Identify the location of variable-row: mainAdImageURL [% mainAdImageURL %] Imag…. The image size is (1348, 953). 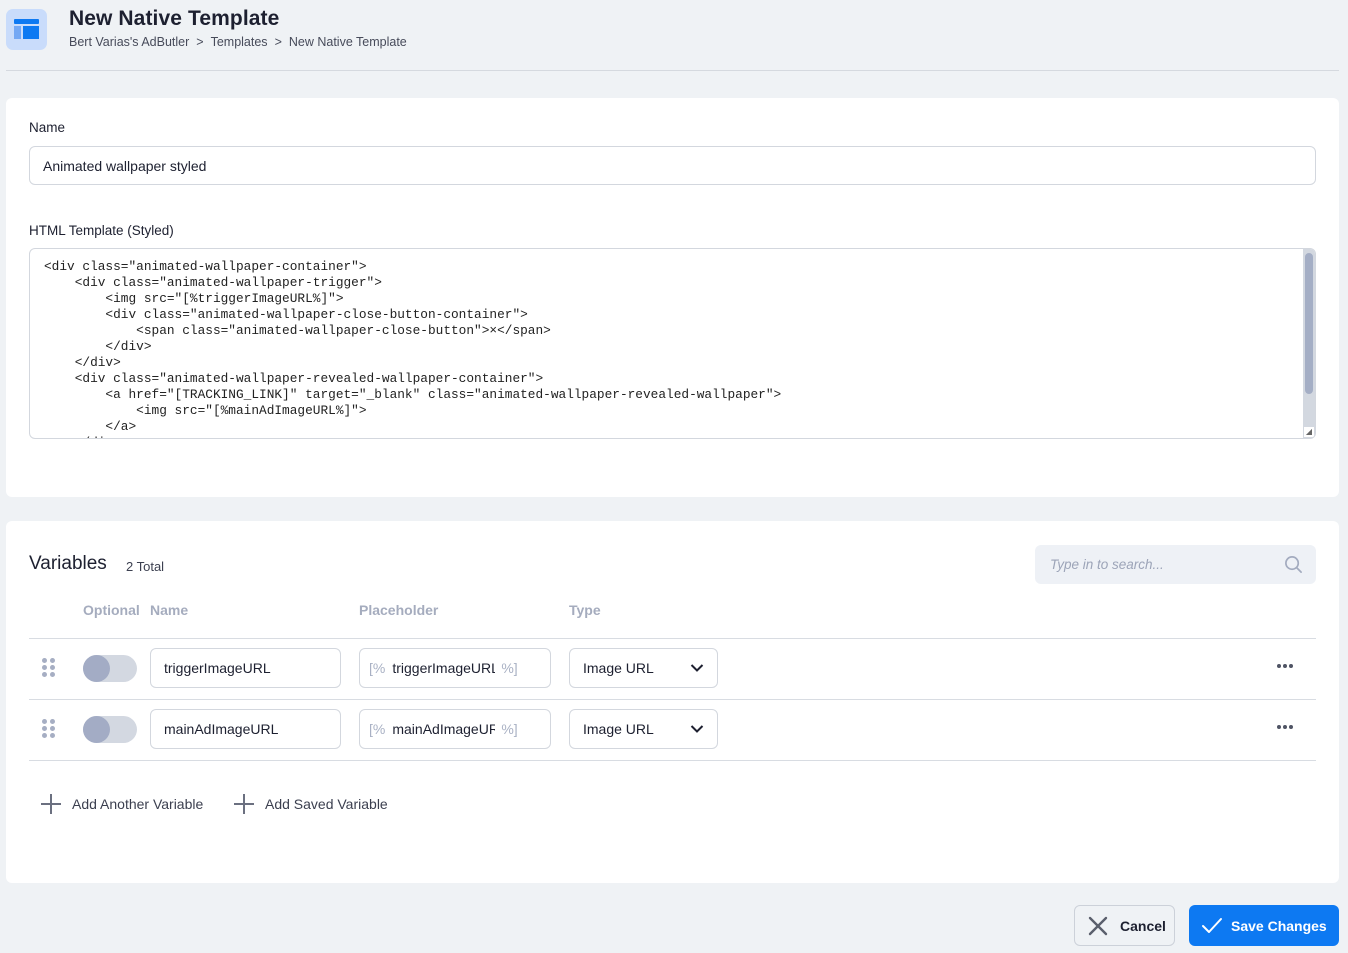
(672, 729).